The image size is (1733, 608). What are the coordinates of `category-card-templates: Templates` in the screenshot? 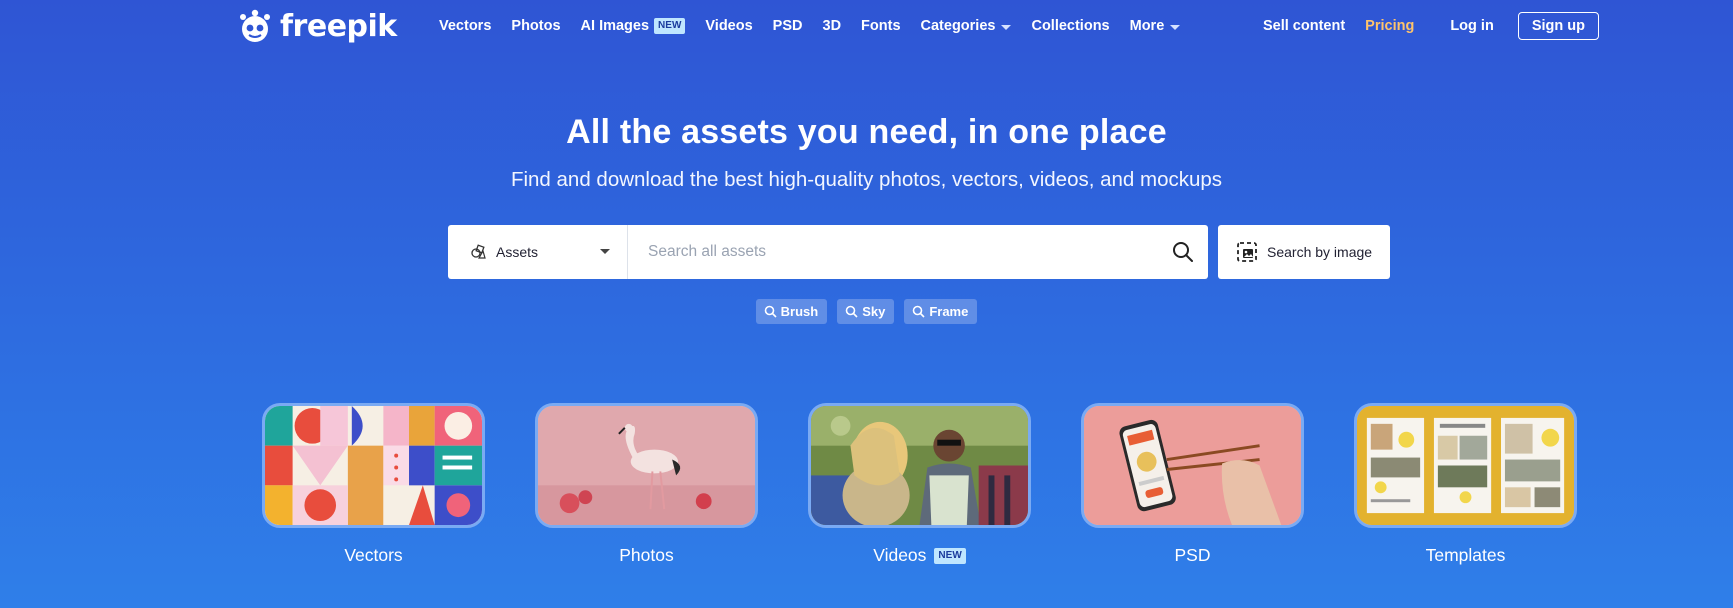 It's located at (1465, 484).